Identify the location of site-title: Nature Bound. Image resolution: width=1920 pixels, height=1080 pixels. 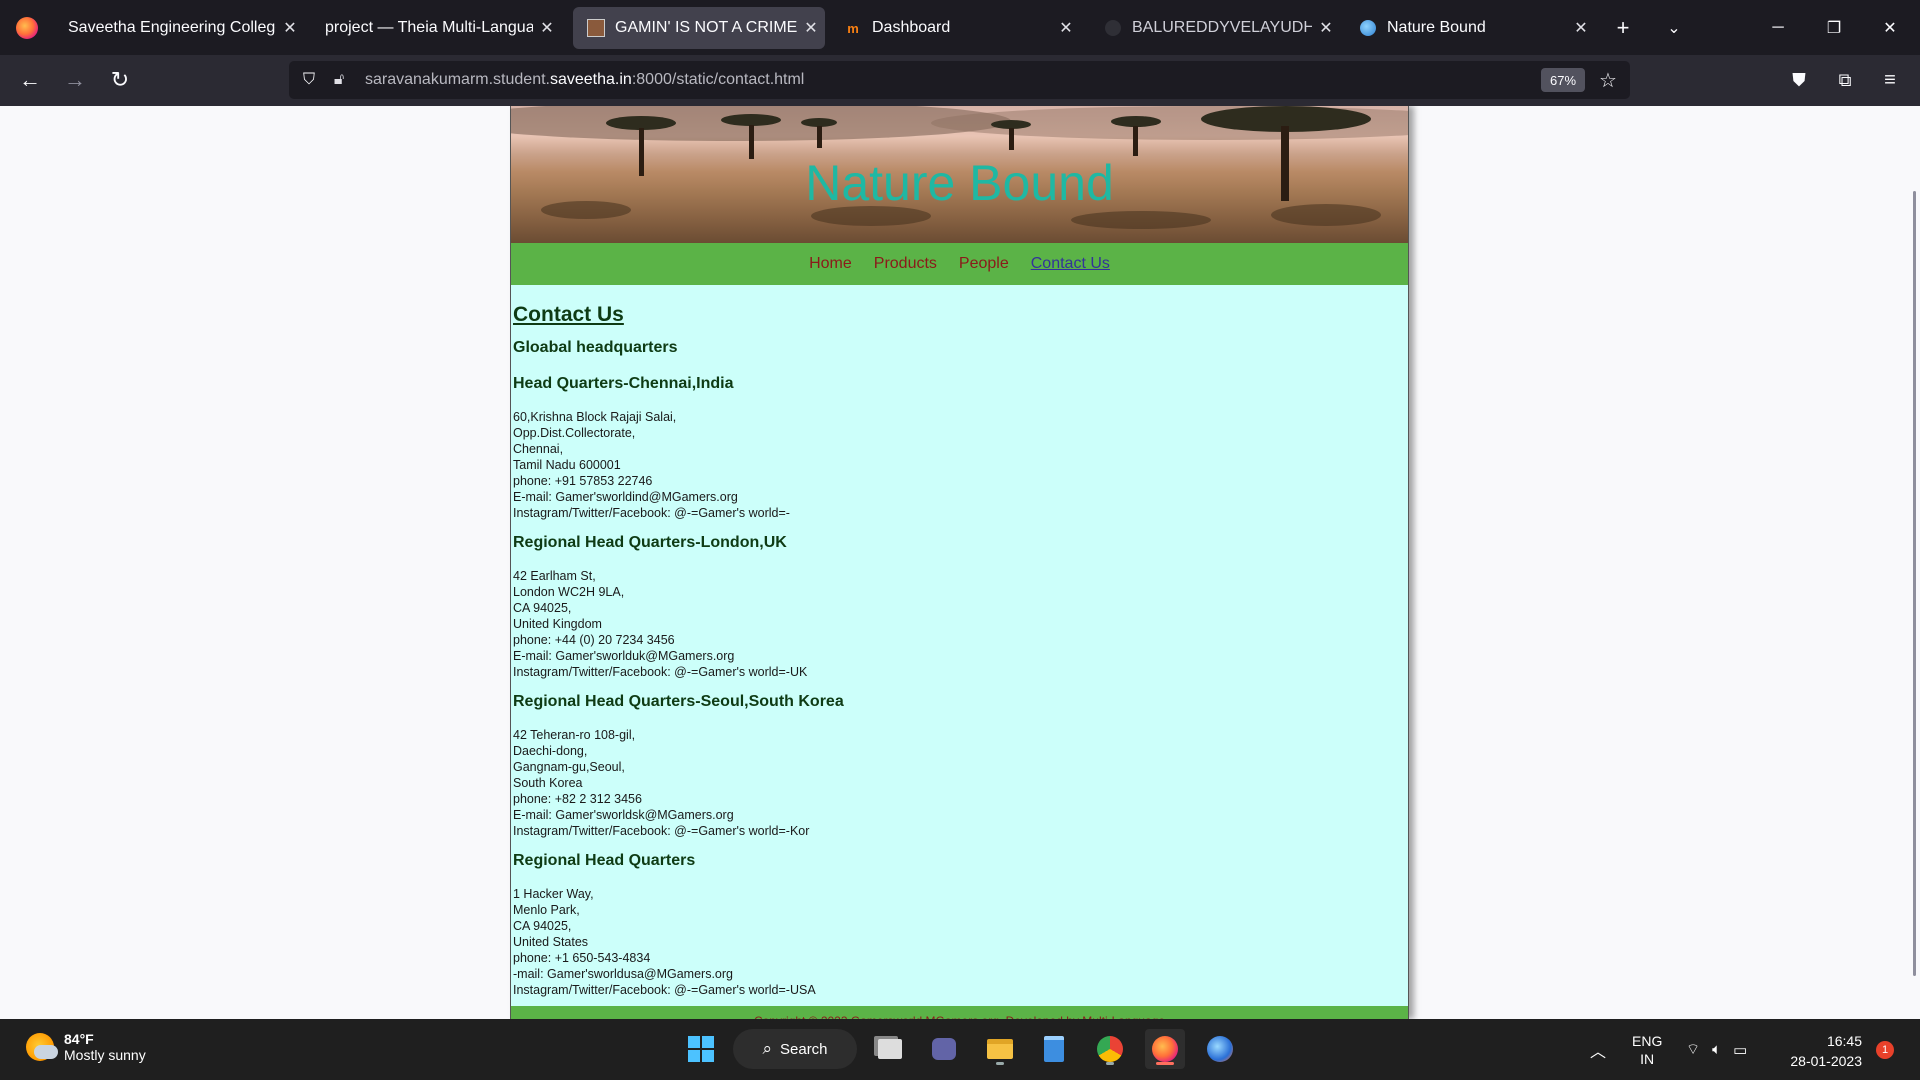
(959, 183).